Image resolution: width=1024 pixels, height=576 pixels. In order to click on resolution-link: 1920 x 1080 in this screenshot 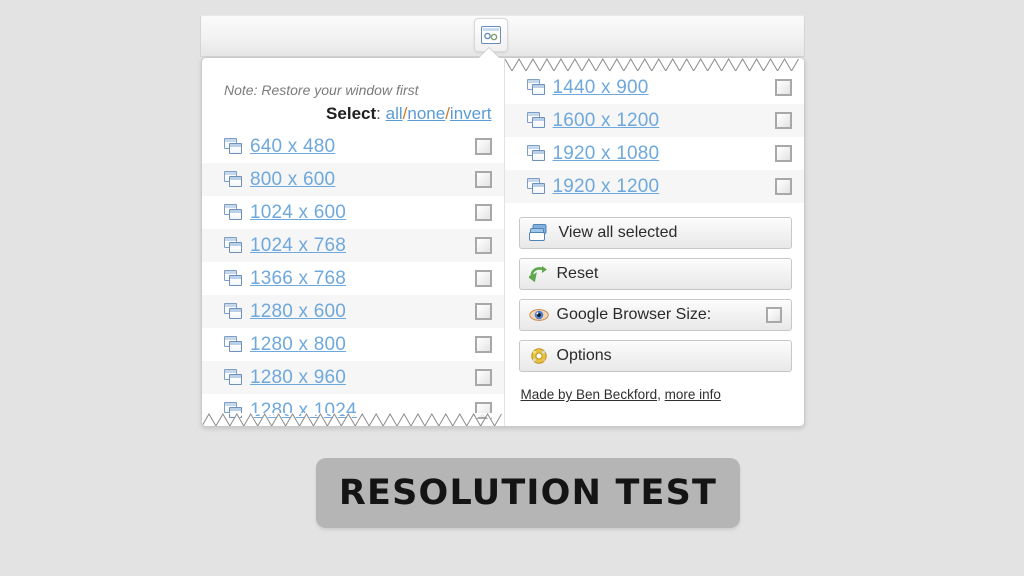, I will do `click(606, 154)`.